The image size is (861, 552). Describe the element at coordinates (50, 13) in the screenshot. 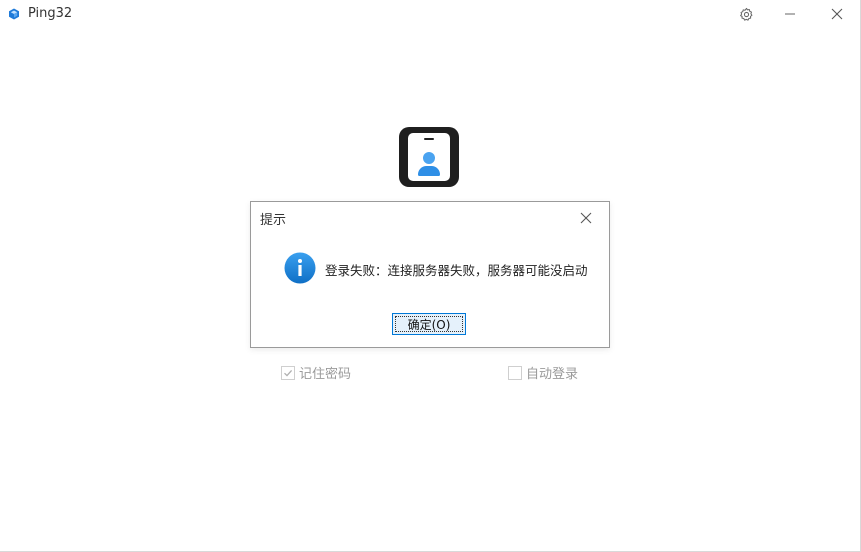

I see `app-title: Ping32` at that location.